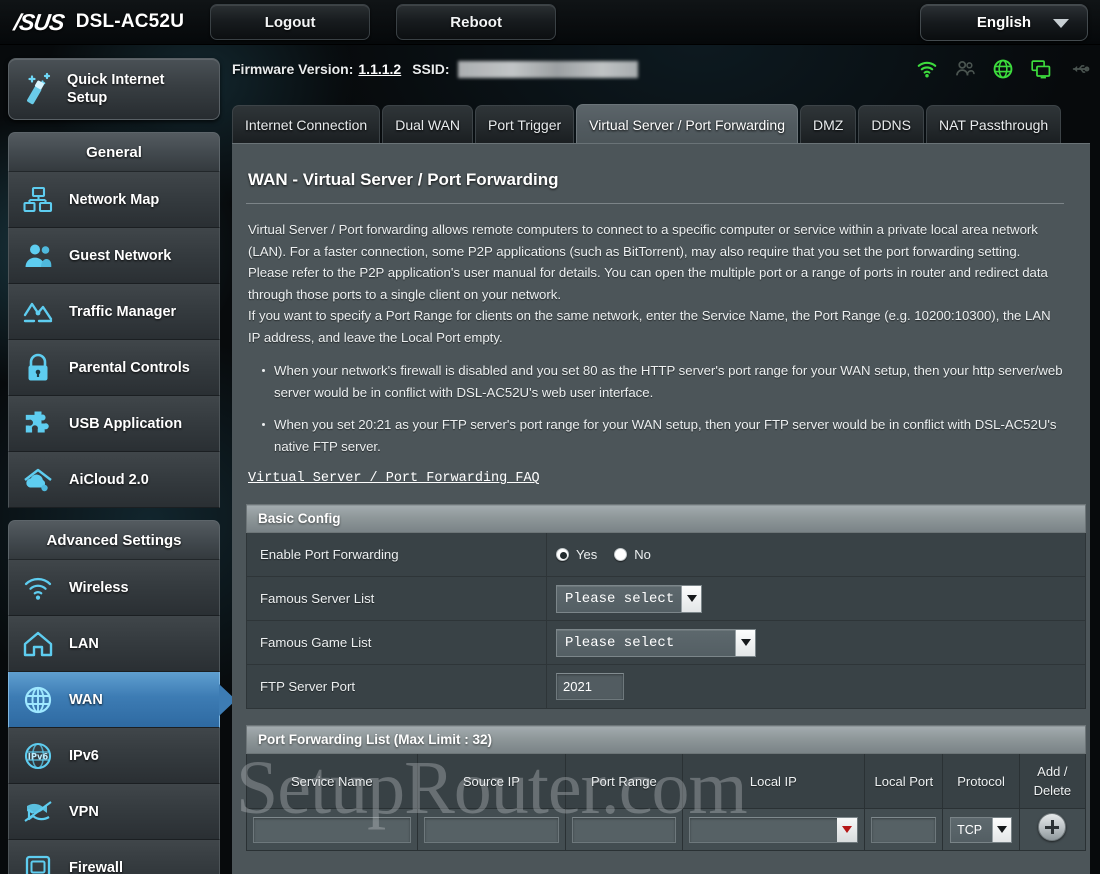 Image resolution: width=1100 pixels, height=874 pixels. Describe the element at coordinates (39, 21) in the screenshot. I see `asus-logo: /SUS` at that location.